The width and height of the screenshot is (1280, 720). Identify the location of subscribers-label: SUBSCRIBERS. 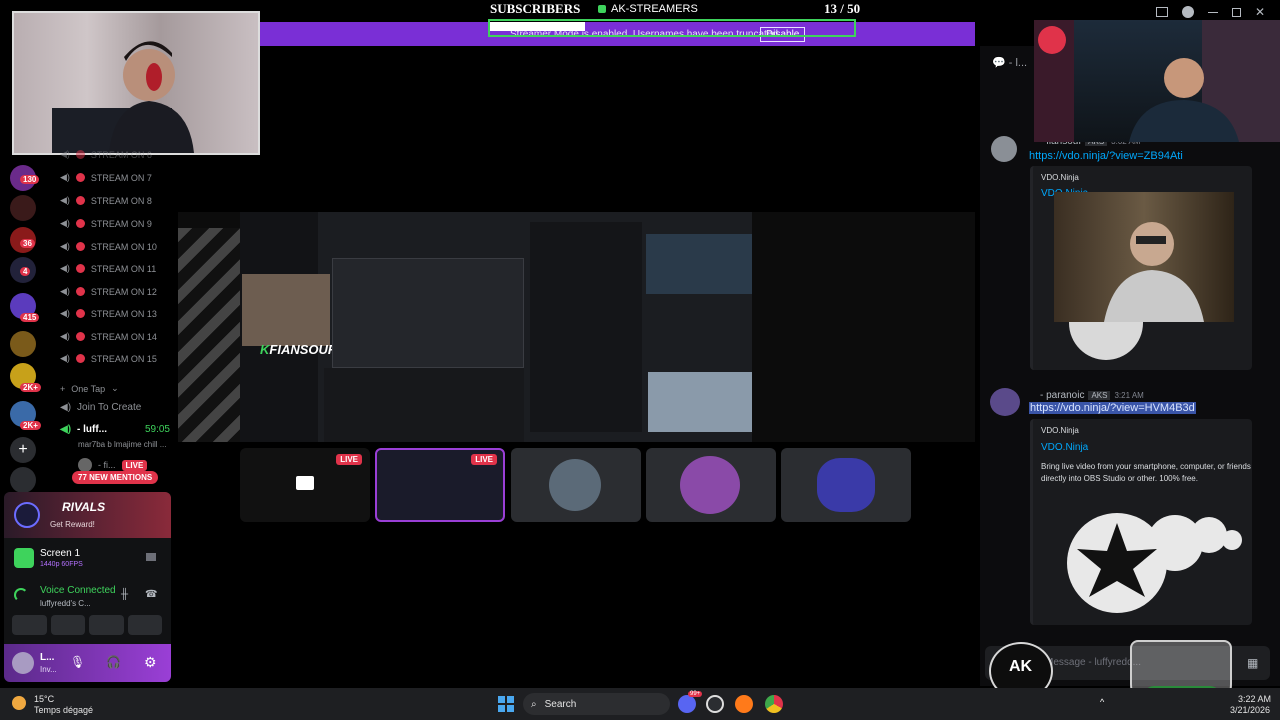
(535, 8).